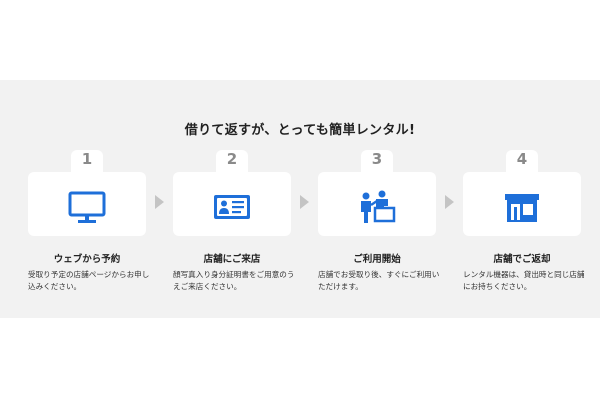 This screenshot has height=400, width=600. Describe the element at coordinates (522, 259) in the screenshot. I see `step-title: 店舗でご返却` at that location.